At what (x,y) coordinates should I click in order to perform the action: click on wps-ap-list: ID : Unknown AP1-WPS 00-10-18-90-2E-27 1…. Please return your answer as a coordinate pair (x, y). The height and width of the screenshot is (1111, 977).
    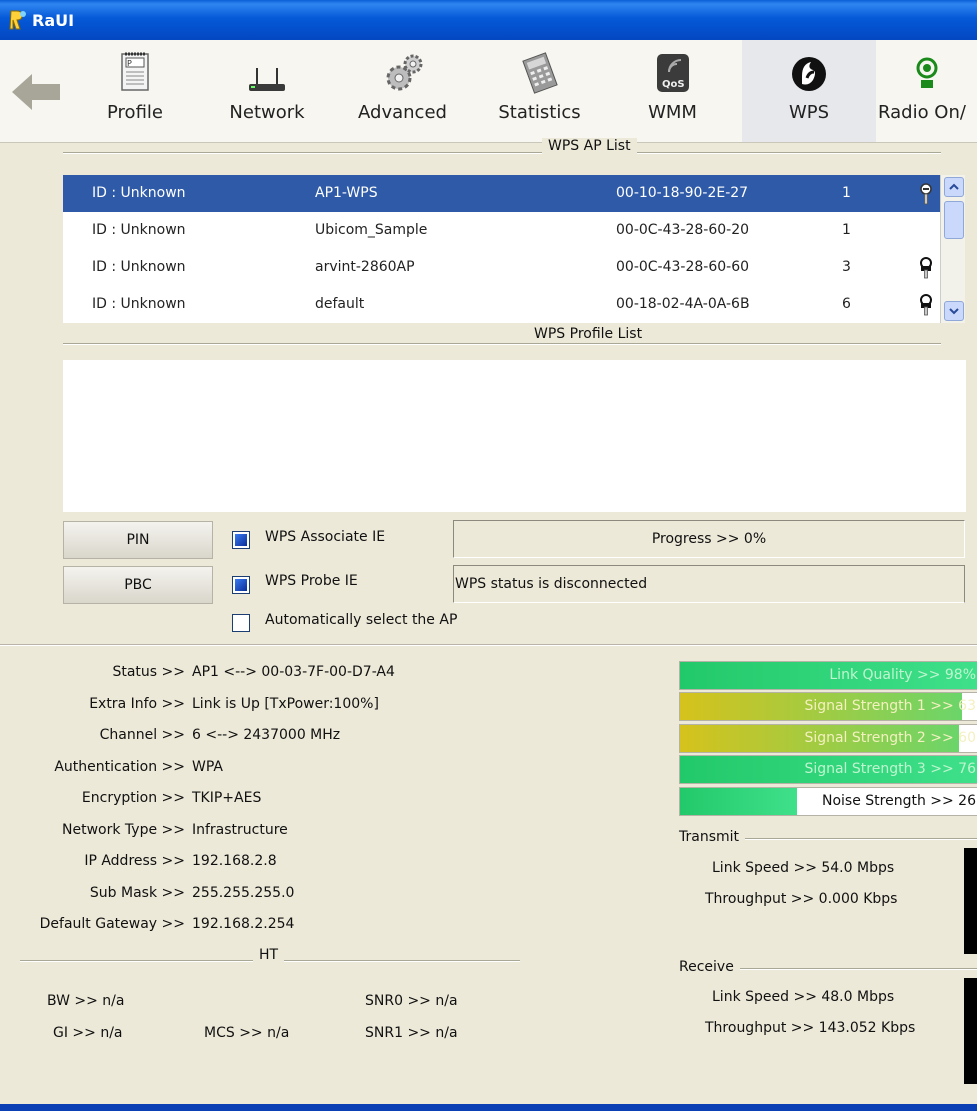
    Looking at the image, I should click on (501, 249).